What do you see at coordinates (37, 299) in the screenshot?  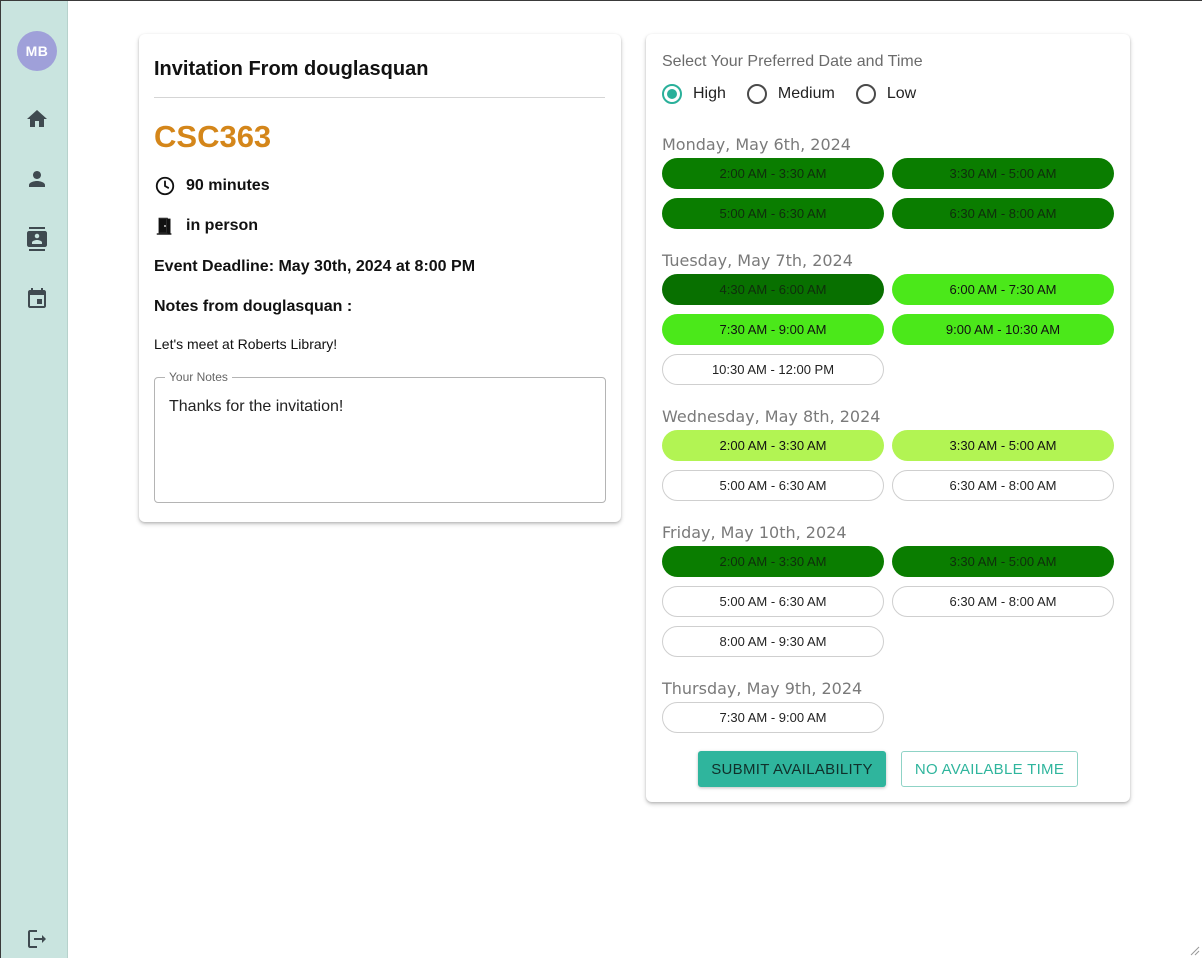 I see `calendar-icon` at bounding box center [37, 299].